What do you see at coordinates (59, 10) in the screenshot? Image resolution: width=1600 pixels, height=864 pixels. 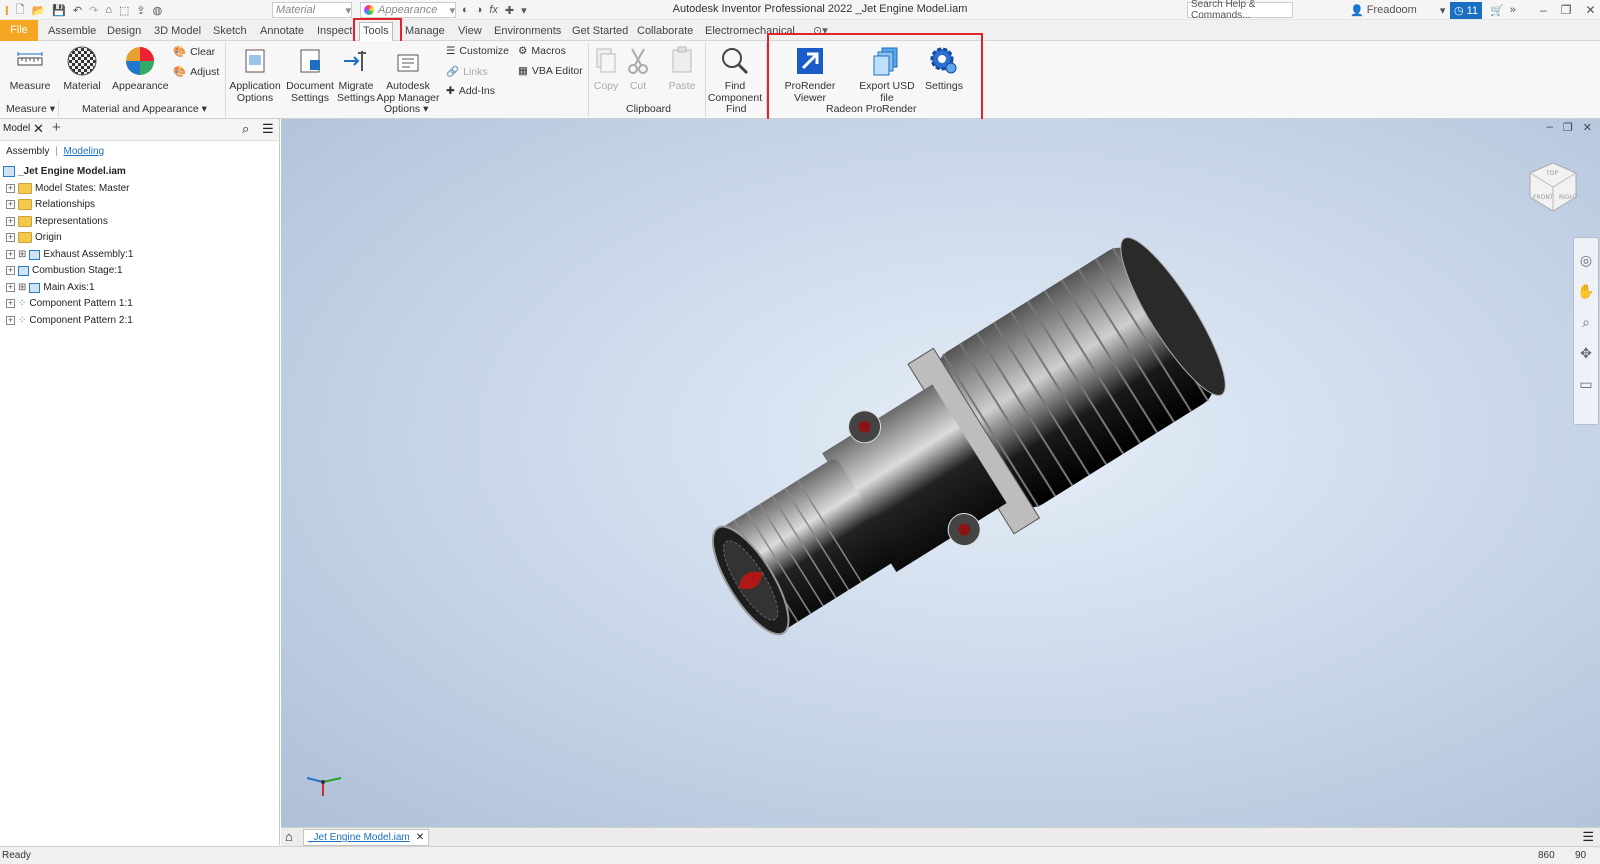 I see `save-icon: 💾` at bounding box center [59, 10].